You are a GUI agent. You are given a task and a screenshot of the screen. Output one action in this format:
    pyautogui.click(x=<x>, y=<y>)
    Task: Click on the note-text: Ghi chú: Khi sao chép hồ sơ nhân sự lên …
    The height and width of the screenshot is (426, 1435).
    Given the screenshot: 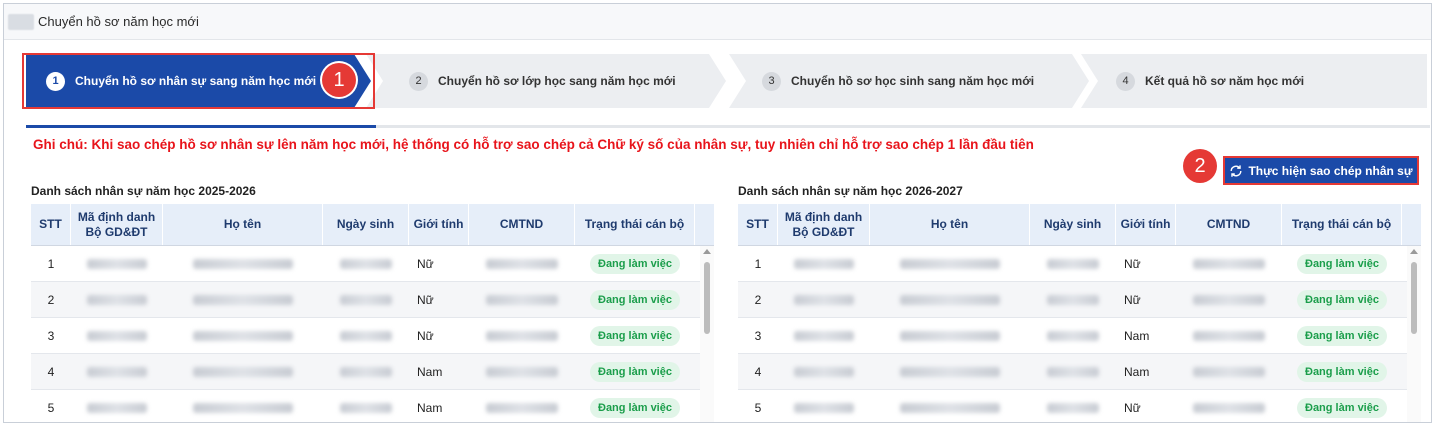 What is the action you would take?
    pyautogui.click(x=533, y=144)
    